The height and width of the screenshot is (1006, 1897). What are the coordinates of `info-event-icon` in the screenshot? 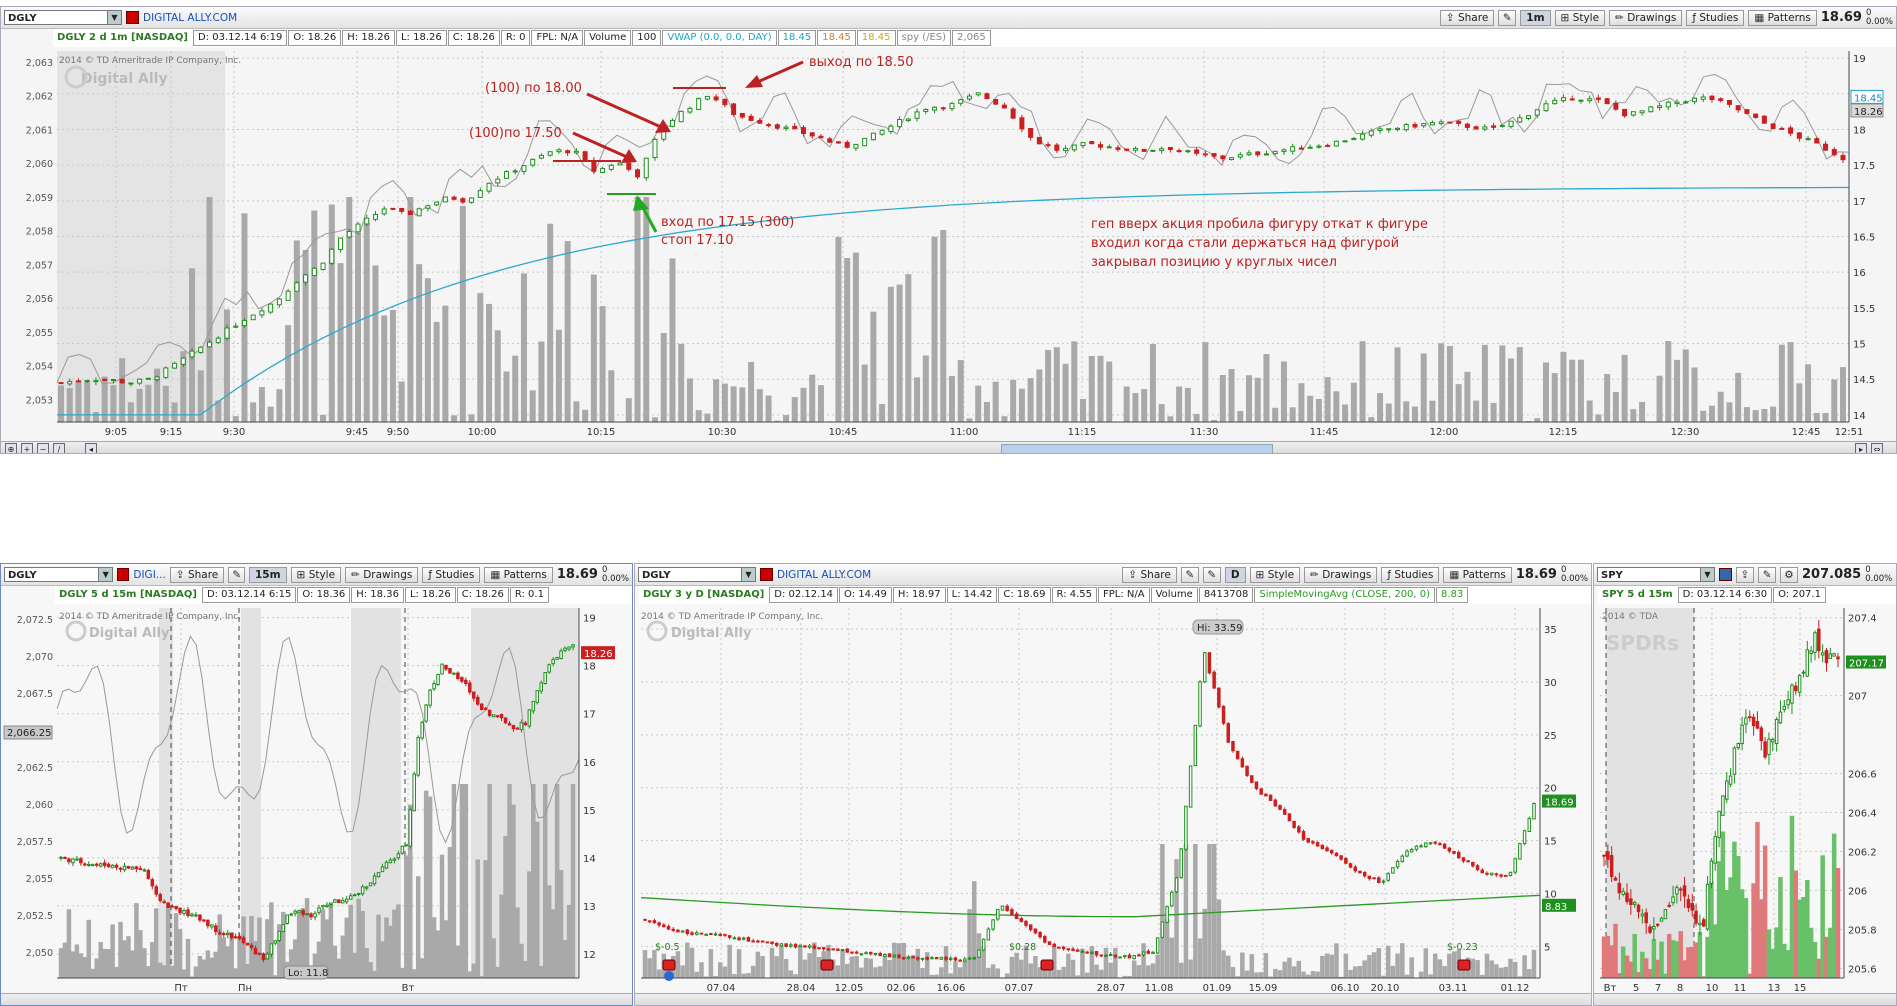 It's located at (669, 976).